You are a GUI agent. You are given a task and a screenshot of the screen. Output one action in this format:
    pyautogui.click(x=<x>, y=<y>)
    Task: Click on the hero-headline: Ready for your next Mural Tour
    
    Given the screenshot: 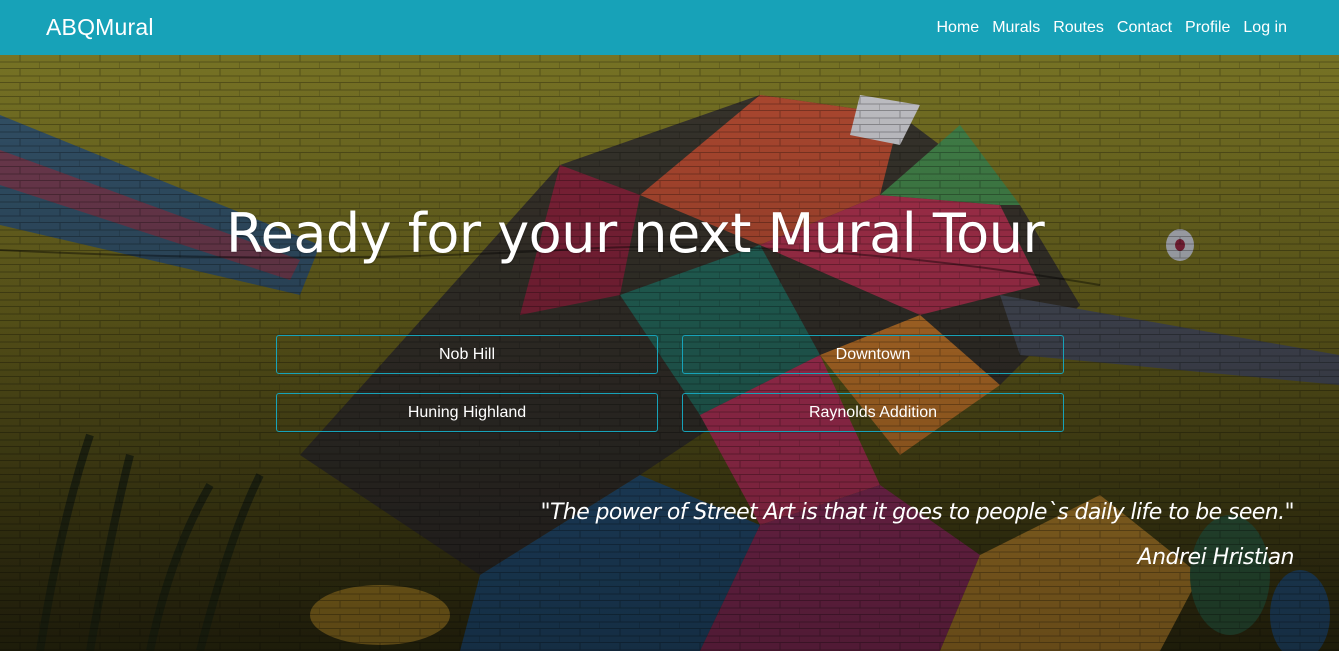 What is the action you would take?
    pyautogui.click(x=635, y=233)
    